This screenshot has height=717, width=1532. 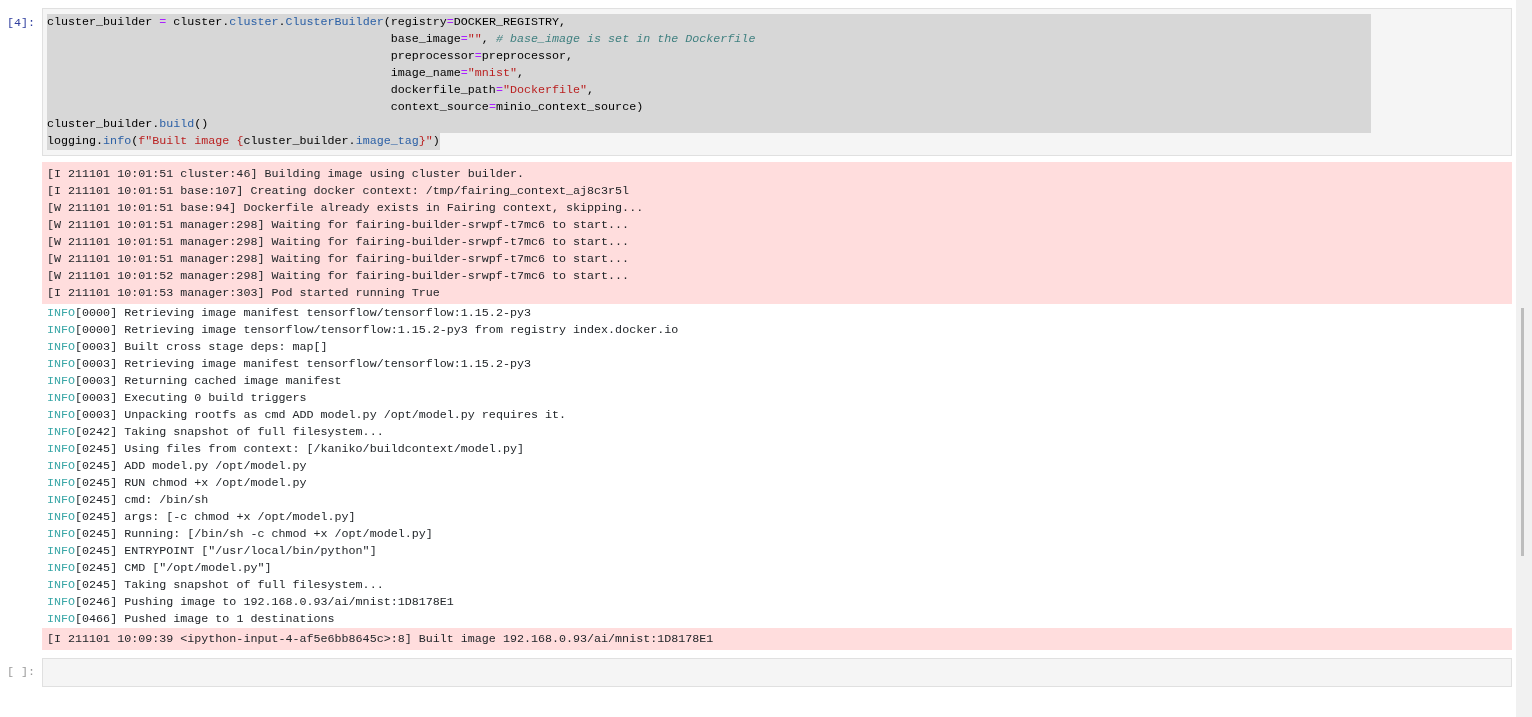 I want to click on output-line: INFO[0245] CMD ["/opt/model.py"], so click(x=160, y=568).